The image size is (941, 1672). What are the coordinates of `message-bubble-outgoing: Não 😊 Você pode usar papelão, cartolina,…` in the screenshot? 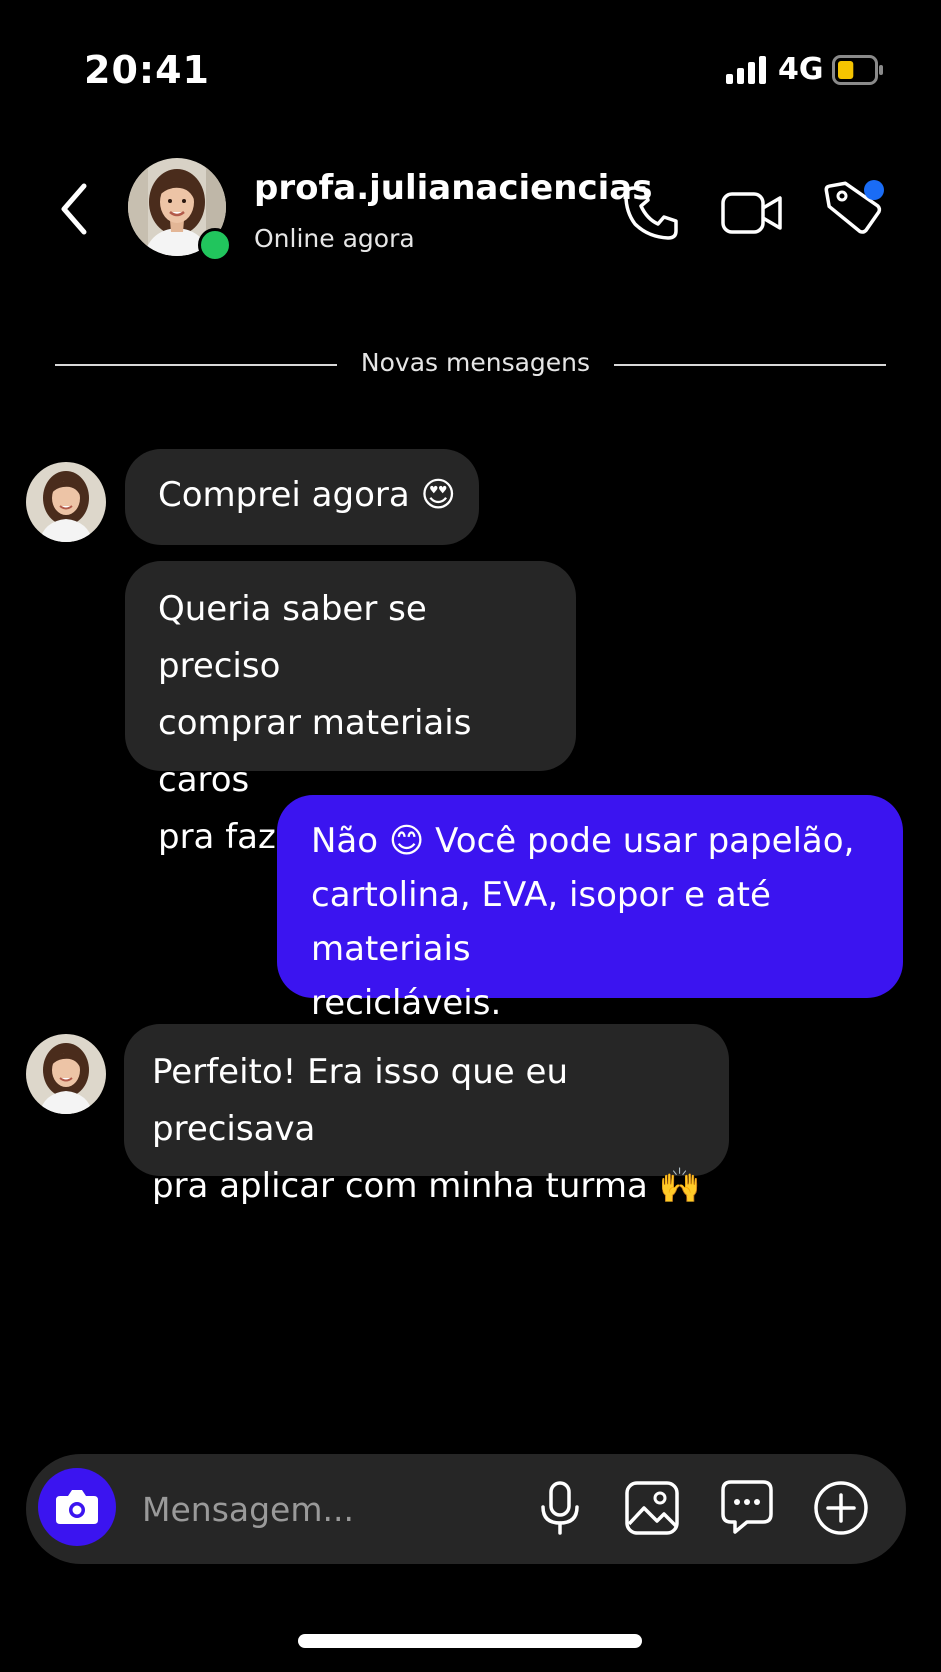 It's located at (590, 909).